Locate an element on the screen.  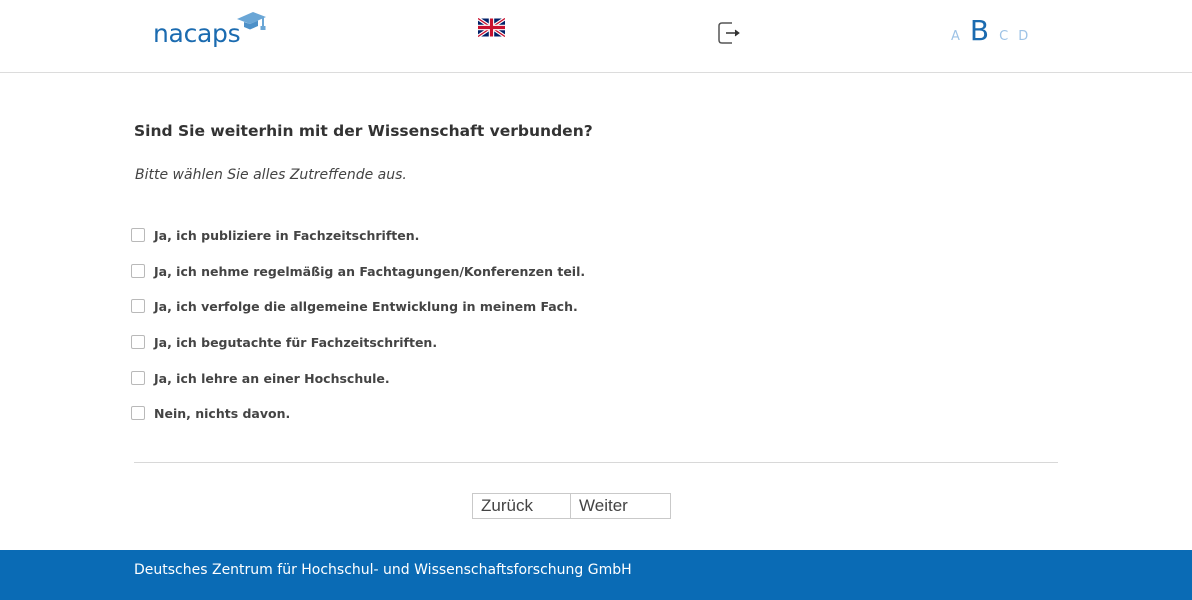
next-button: Weiter is located at coordinates (621, 506).